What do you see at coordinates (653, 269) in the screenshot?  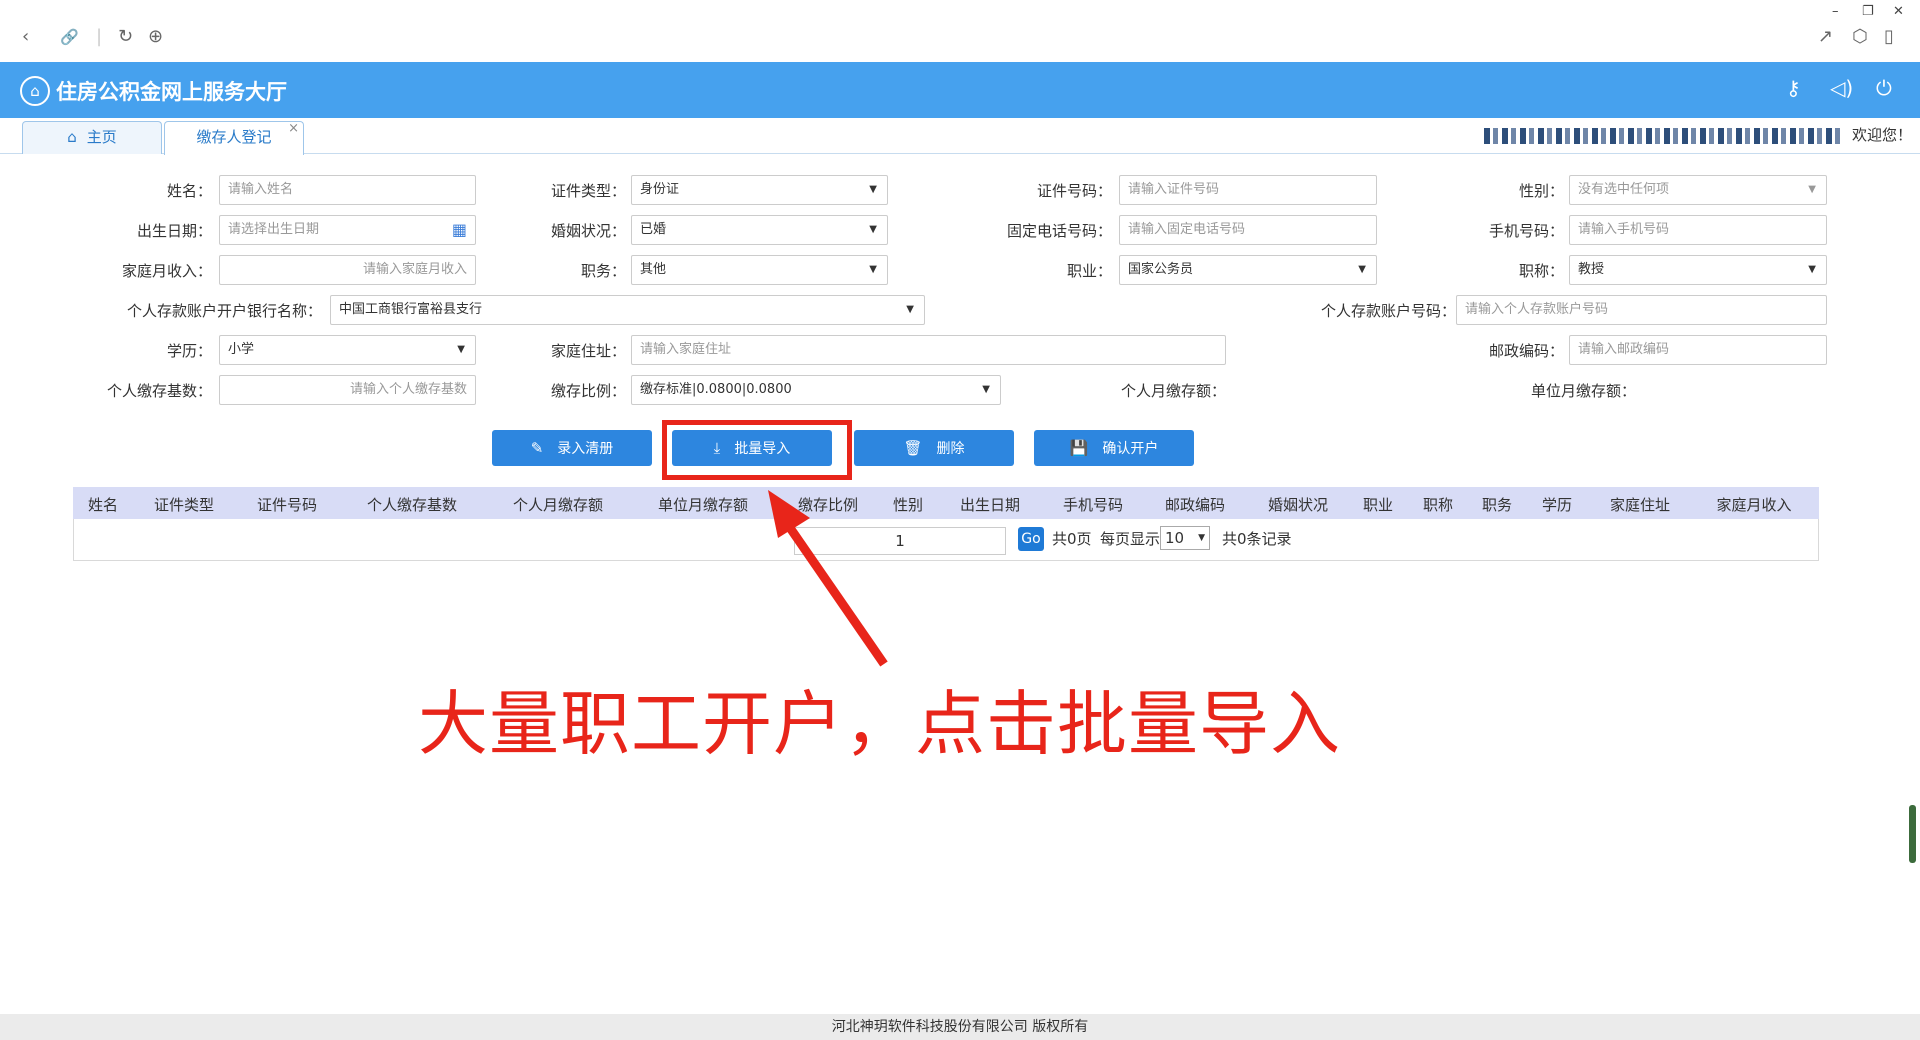 I see `duty-value: 其他` at bounding box center [653, 269].